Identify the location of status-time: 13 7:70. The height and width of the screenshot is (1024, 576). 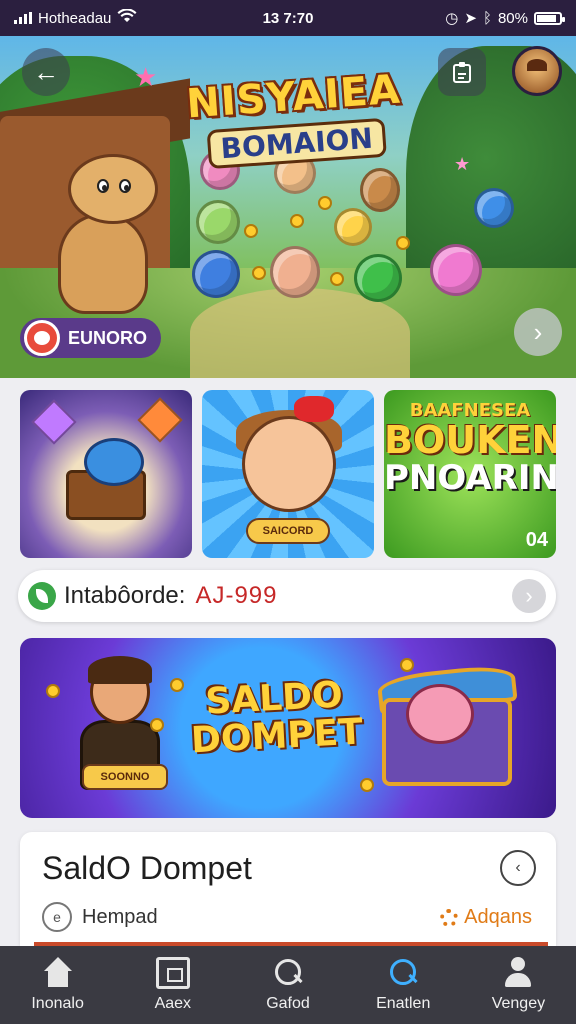
(288, 18).